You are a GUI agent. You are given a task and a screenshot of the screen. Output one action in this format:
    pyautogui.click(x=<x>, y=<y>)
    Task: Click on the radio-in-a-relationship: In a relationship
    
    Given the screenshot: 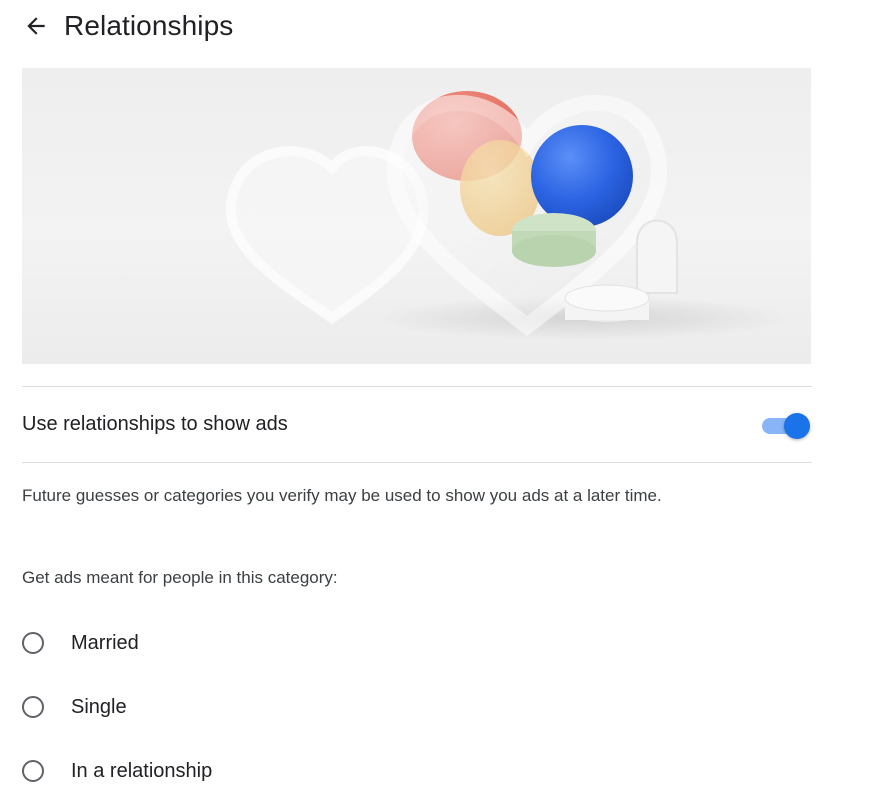 What is the action you would take?
    pyautogui.click(x=116, y=771)
    